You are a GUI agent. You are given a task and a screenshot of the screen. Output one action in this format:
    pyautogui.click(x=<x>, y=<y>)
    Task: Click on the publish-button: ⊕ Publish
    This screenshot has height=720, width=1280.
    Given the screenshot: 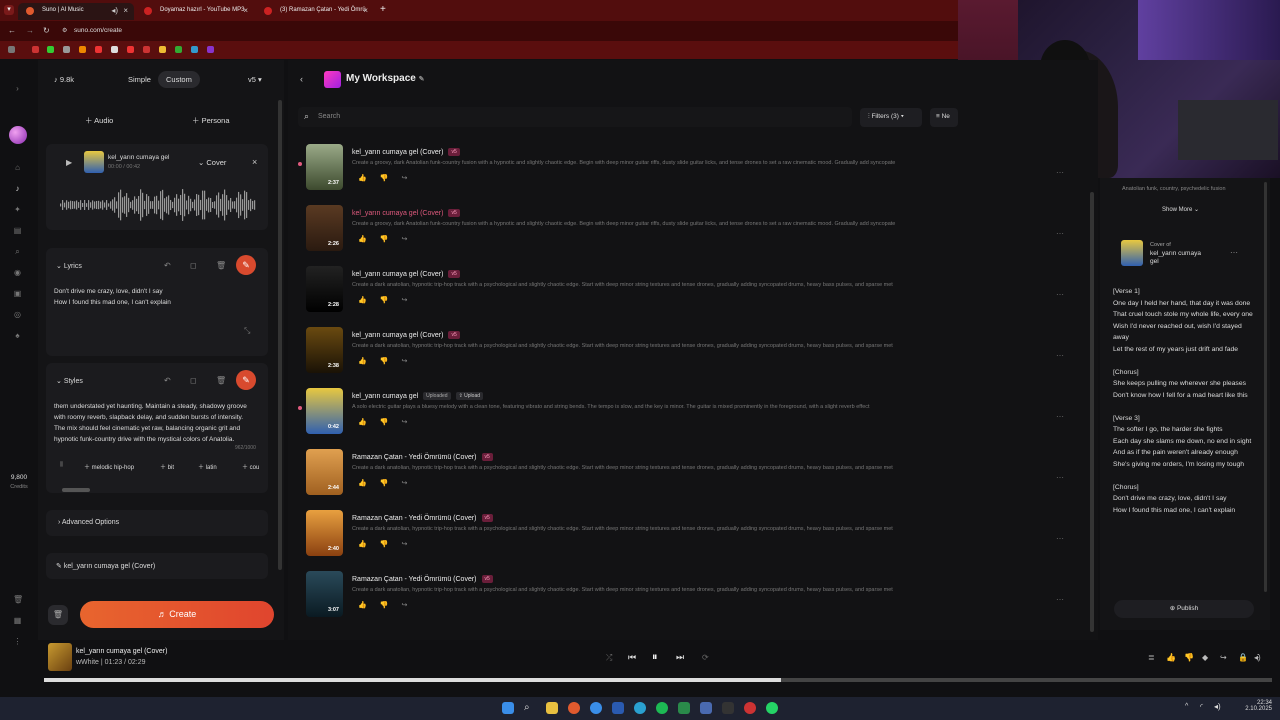 What is the action you would take?
    pyautogui.click(x=1184, y=609)
    